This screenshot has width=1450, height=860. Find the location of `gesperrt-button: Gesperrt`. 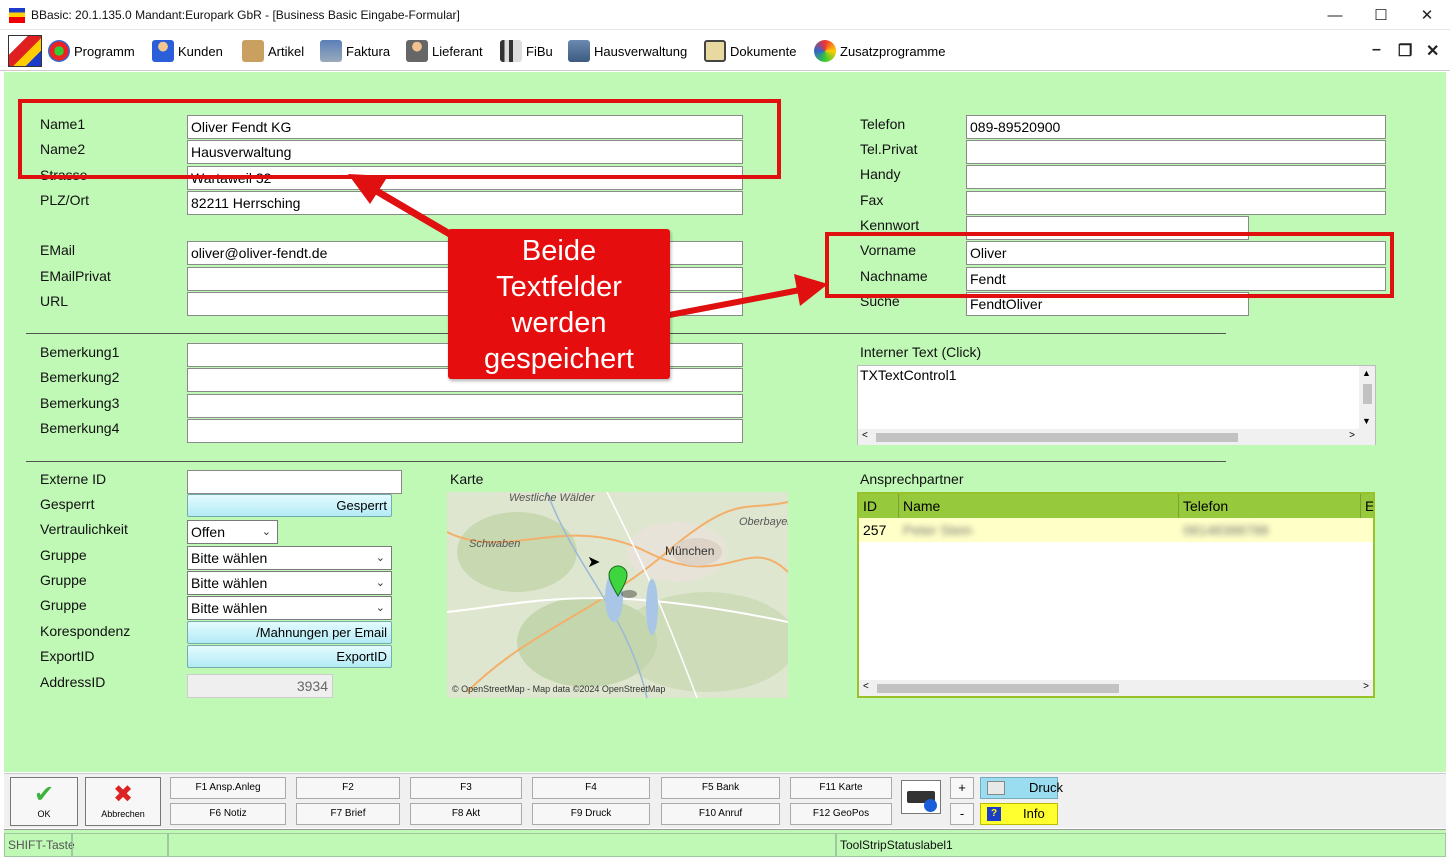

gesperrt-button: Gesperrt is located at coordinates (289, 505).